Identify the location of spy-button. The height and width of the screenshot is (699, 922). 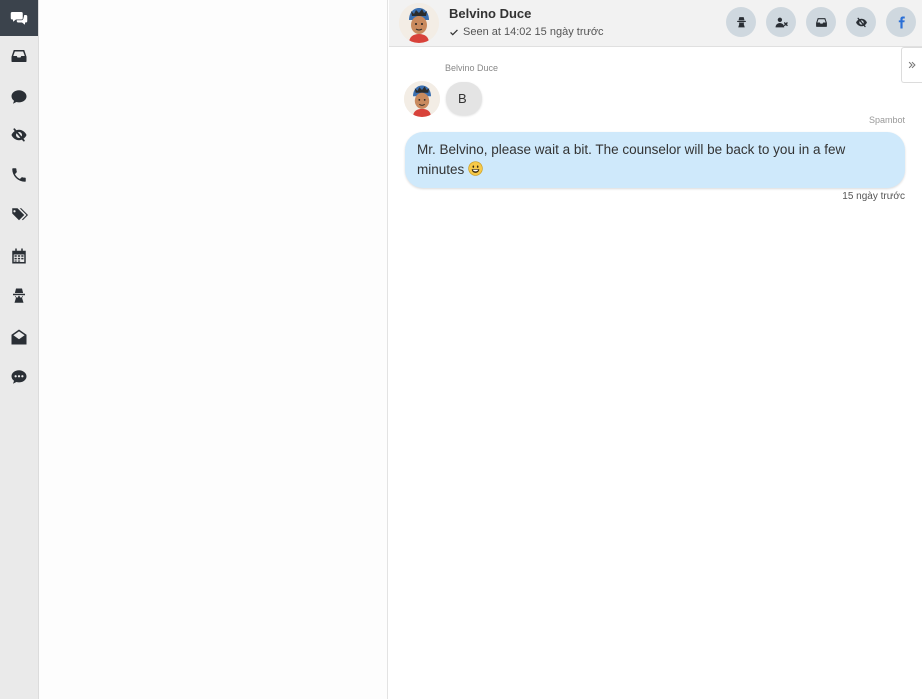
(741, 22).